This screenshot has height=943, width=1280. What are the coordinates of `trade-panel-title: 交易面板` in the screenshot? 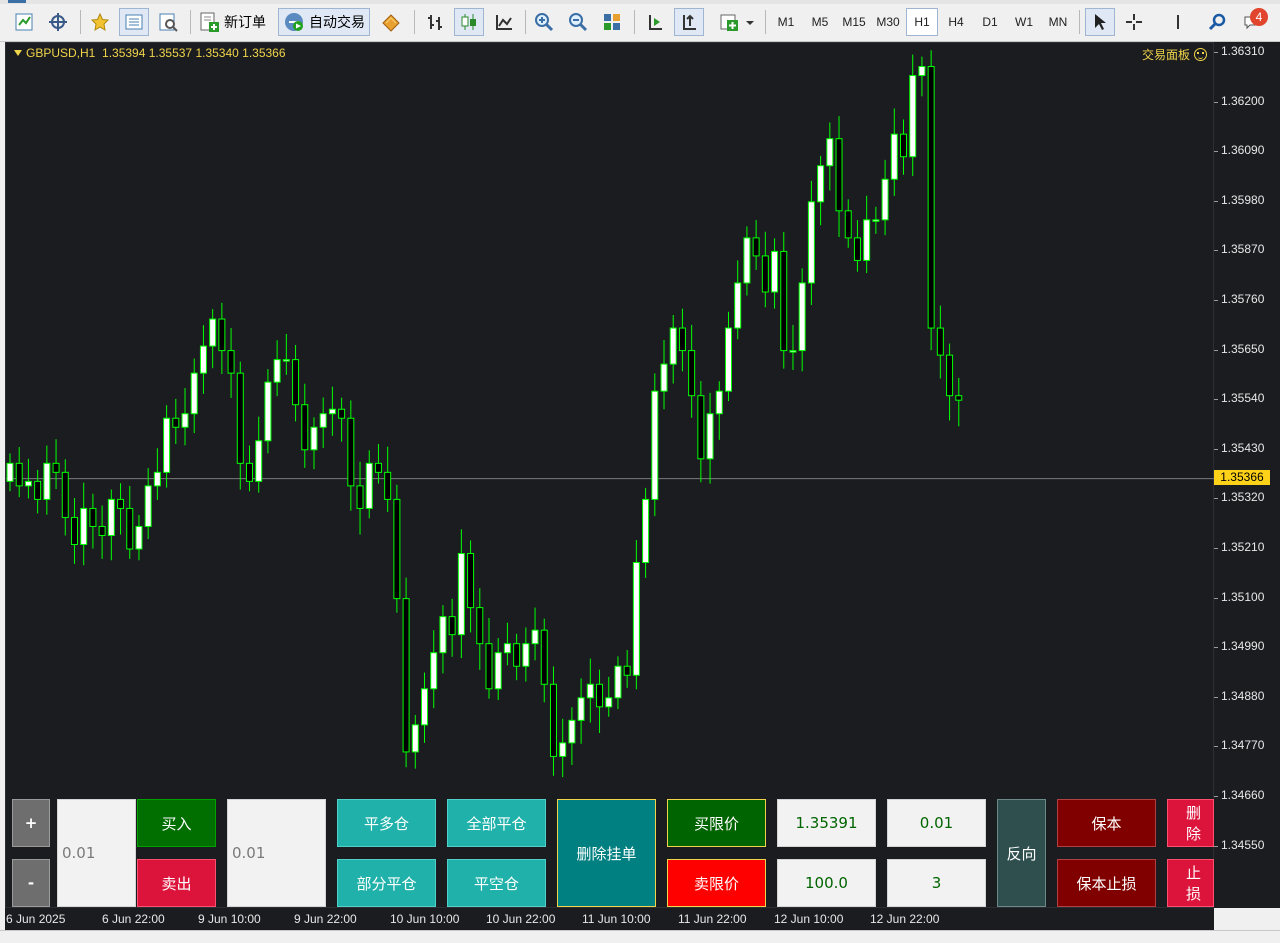 It's located at (1174, 54).